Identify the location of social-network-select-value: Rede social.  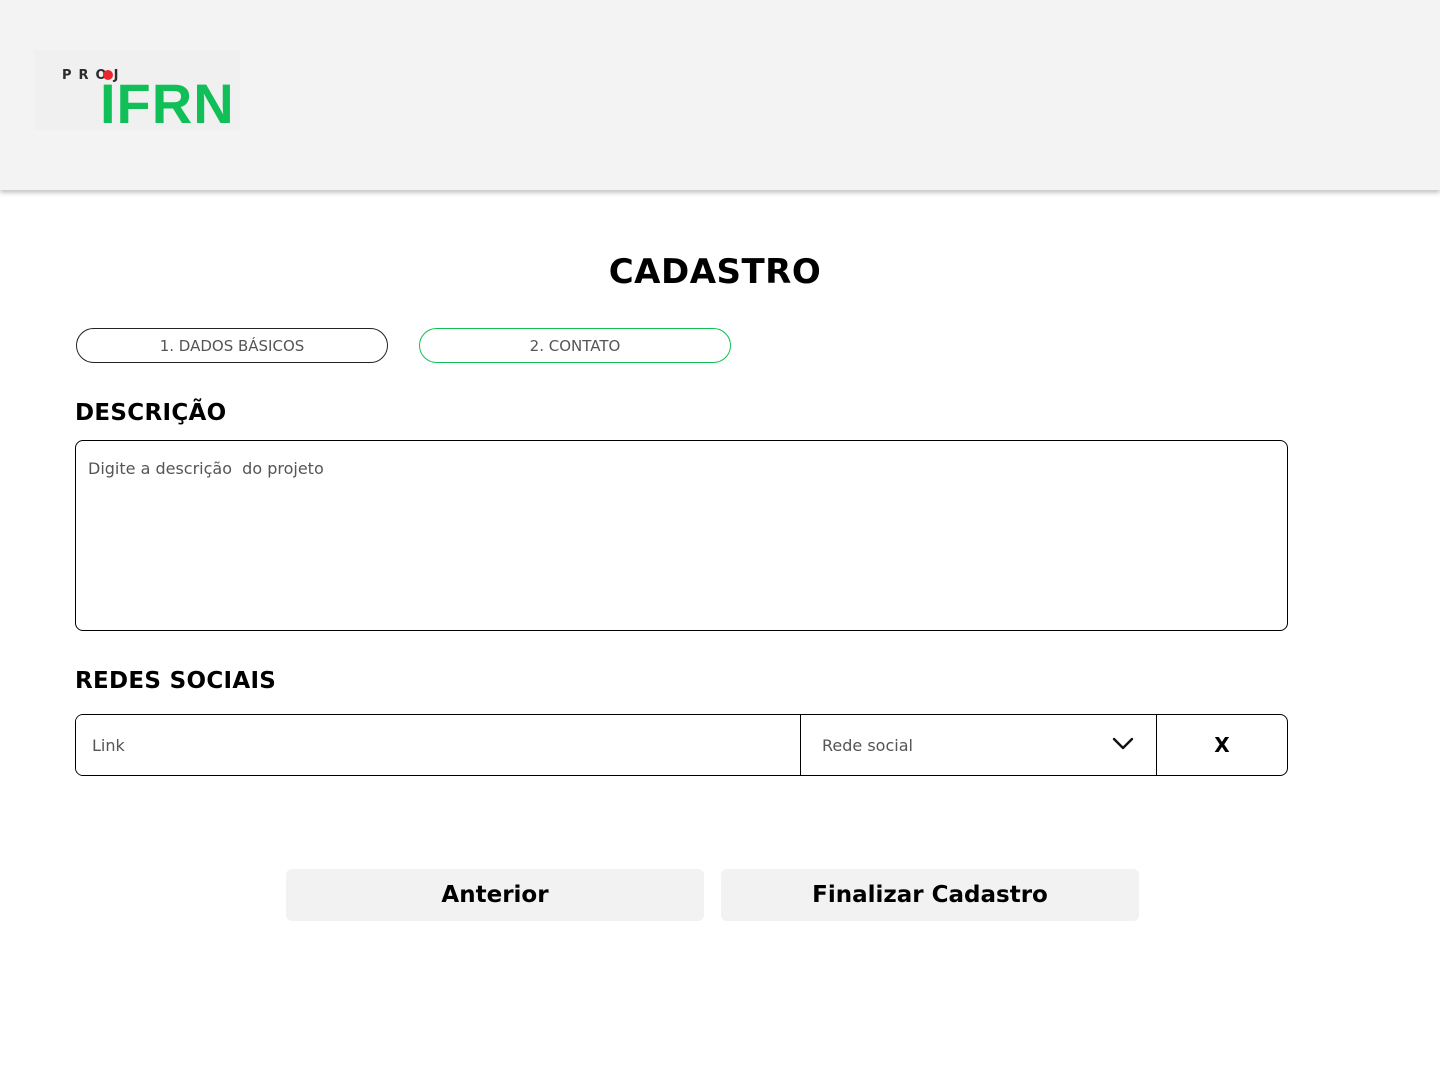
(867, 745).